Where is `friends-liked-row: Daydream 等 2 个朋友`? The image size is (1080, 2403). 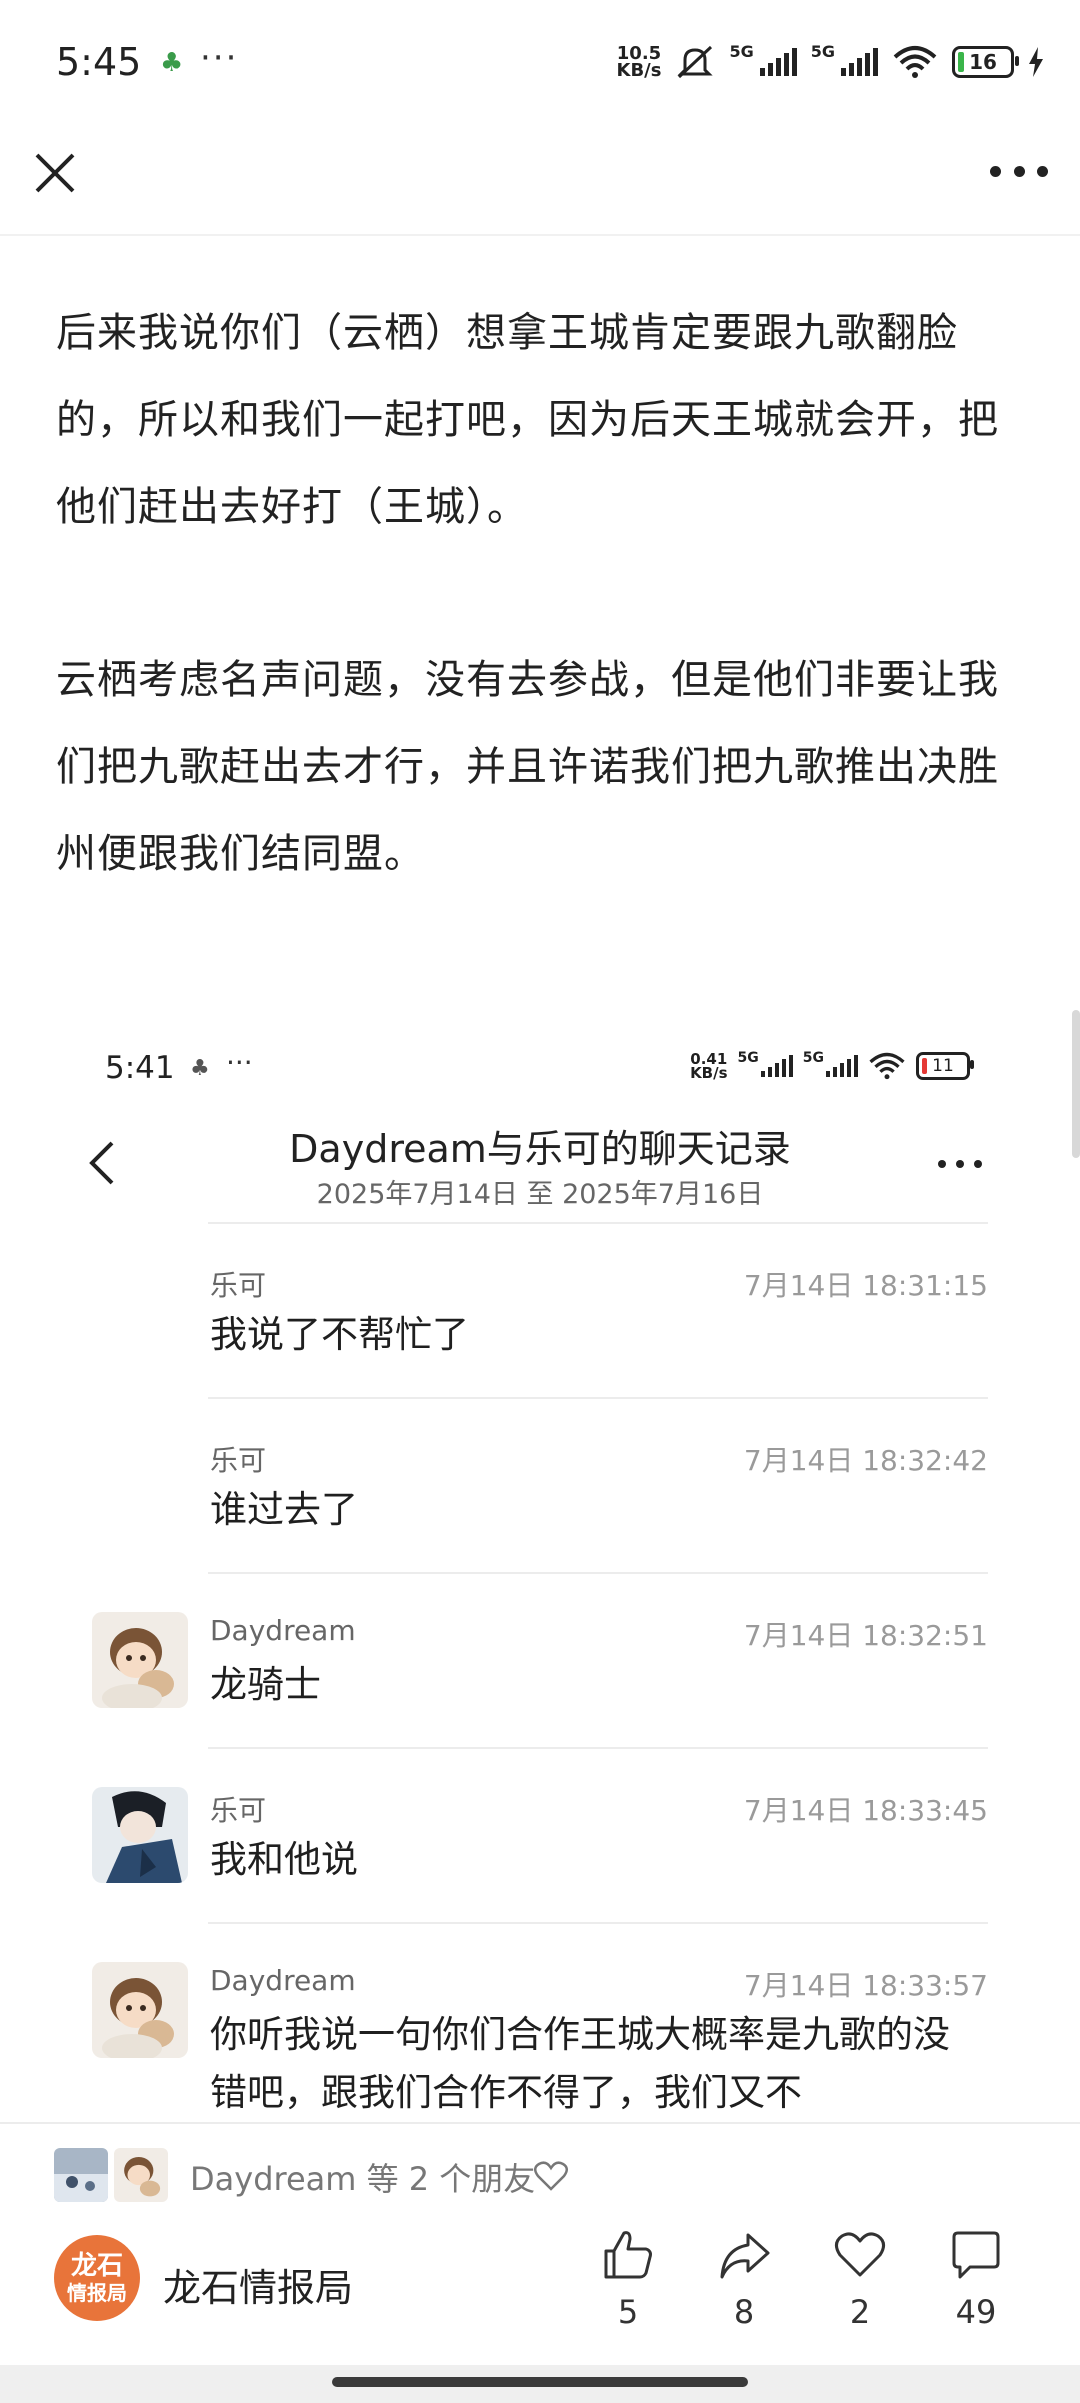
friends-liked-row: Daydream 等 2 个朋友 is located at coordinates (540, 2175).